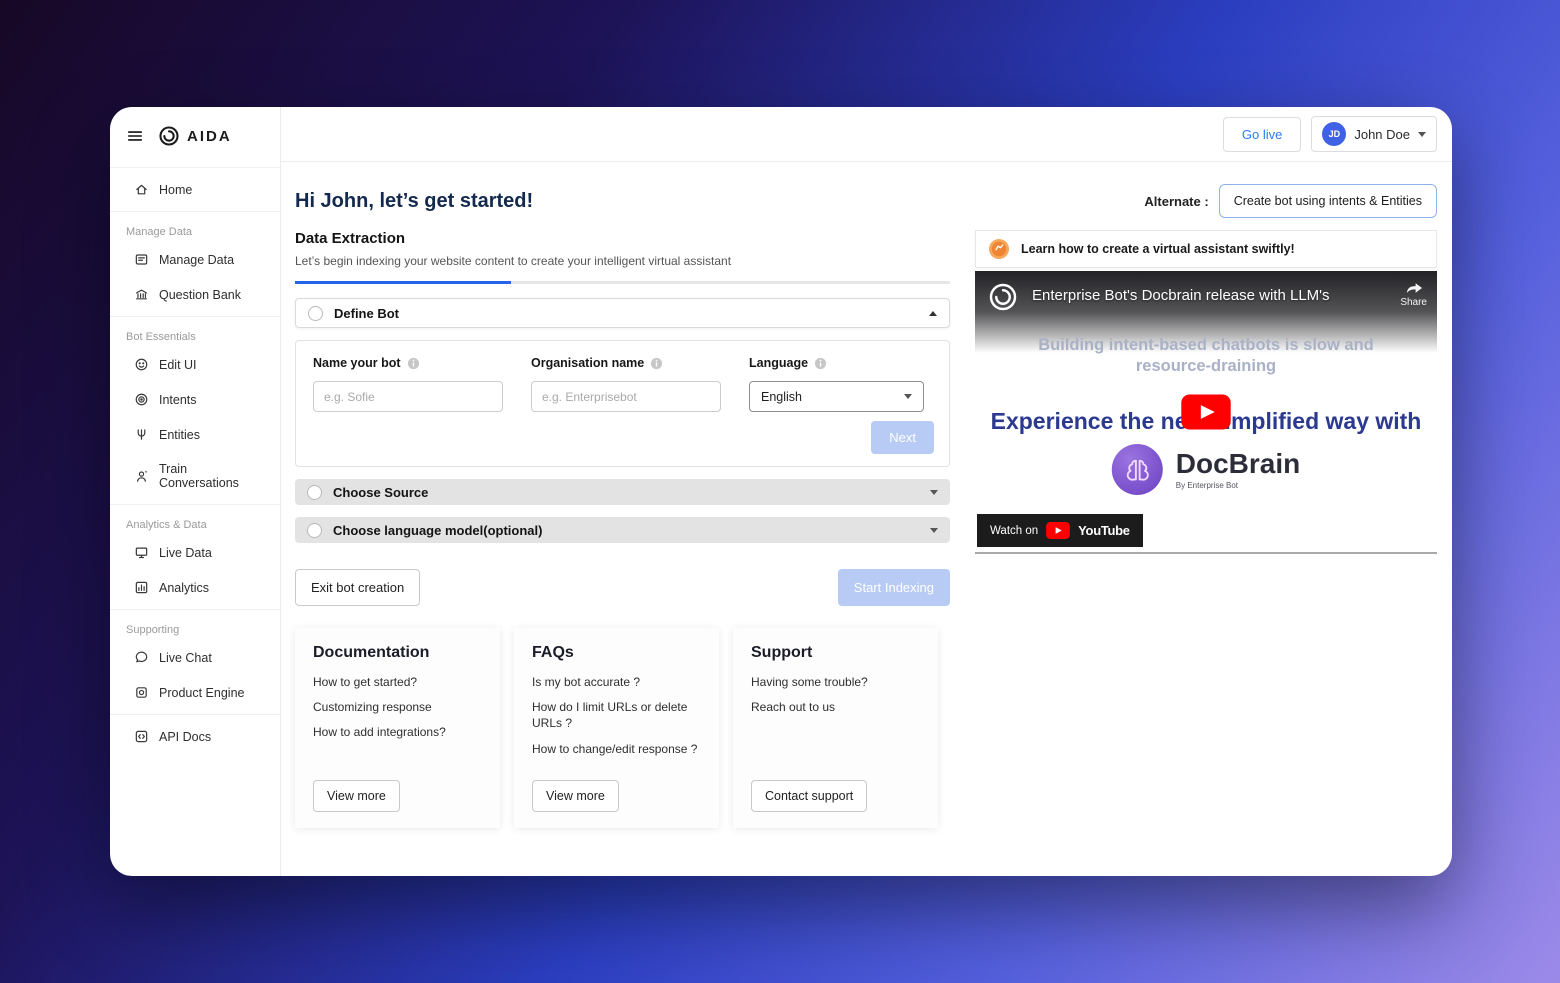  What do you see at coordinates (1413, 302) in the screenshot?
I see `share-label: Share` at bounding box center [1413, 302].